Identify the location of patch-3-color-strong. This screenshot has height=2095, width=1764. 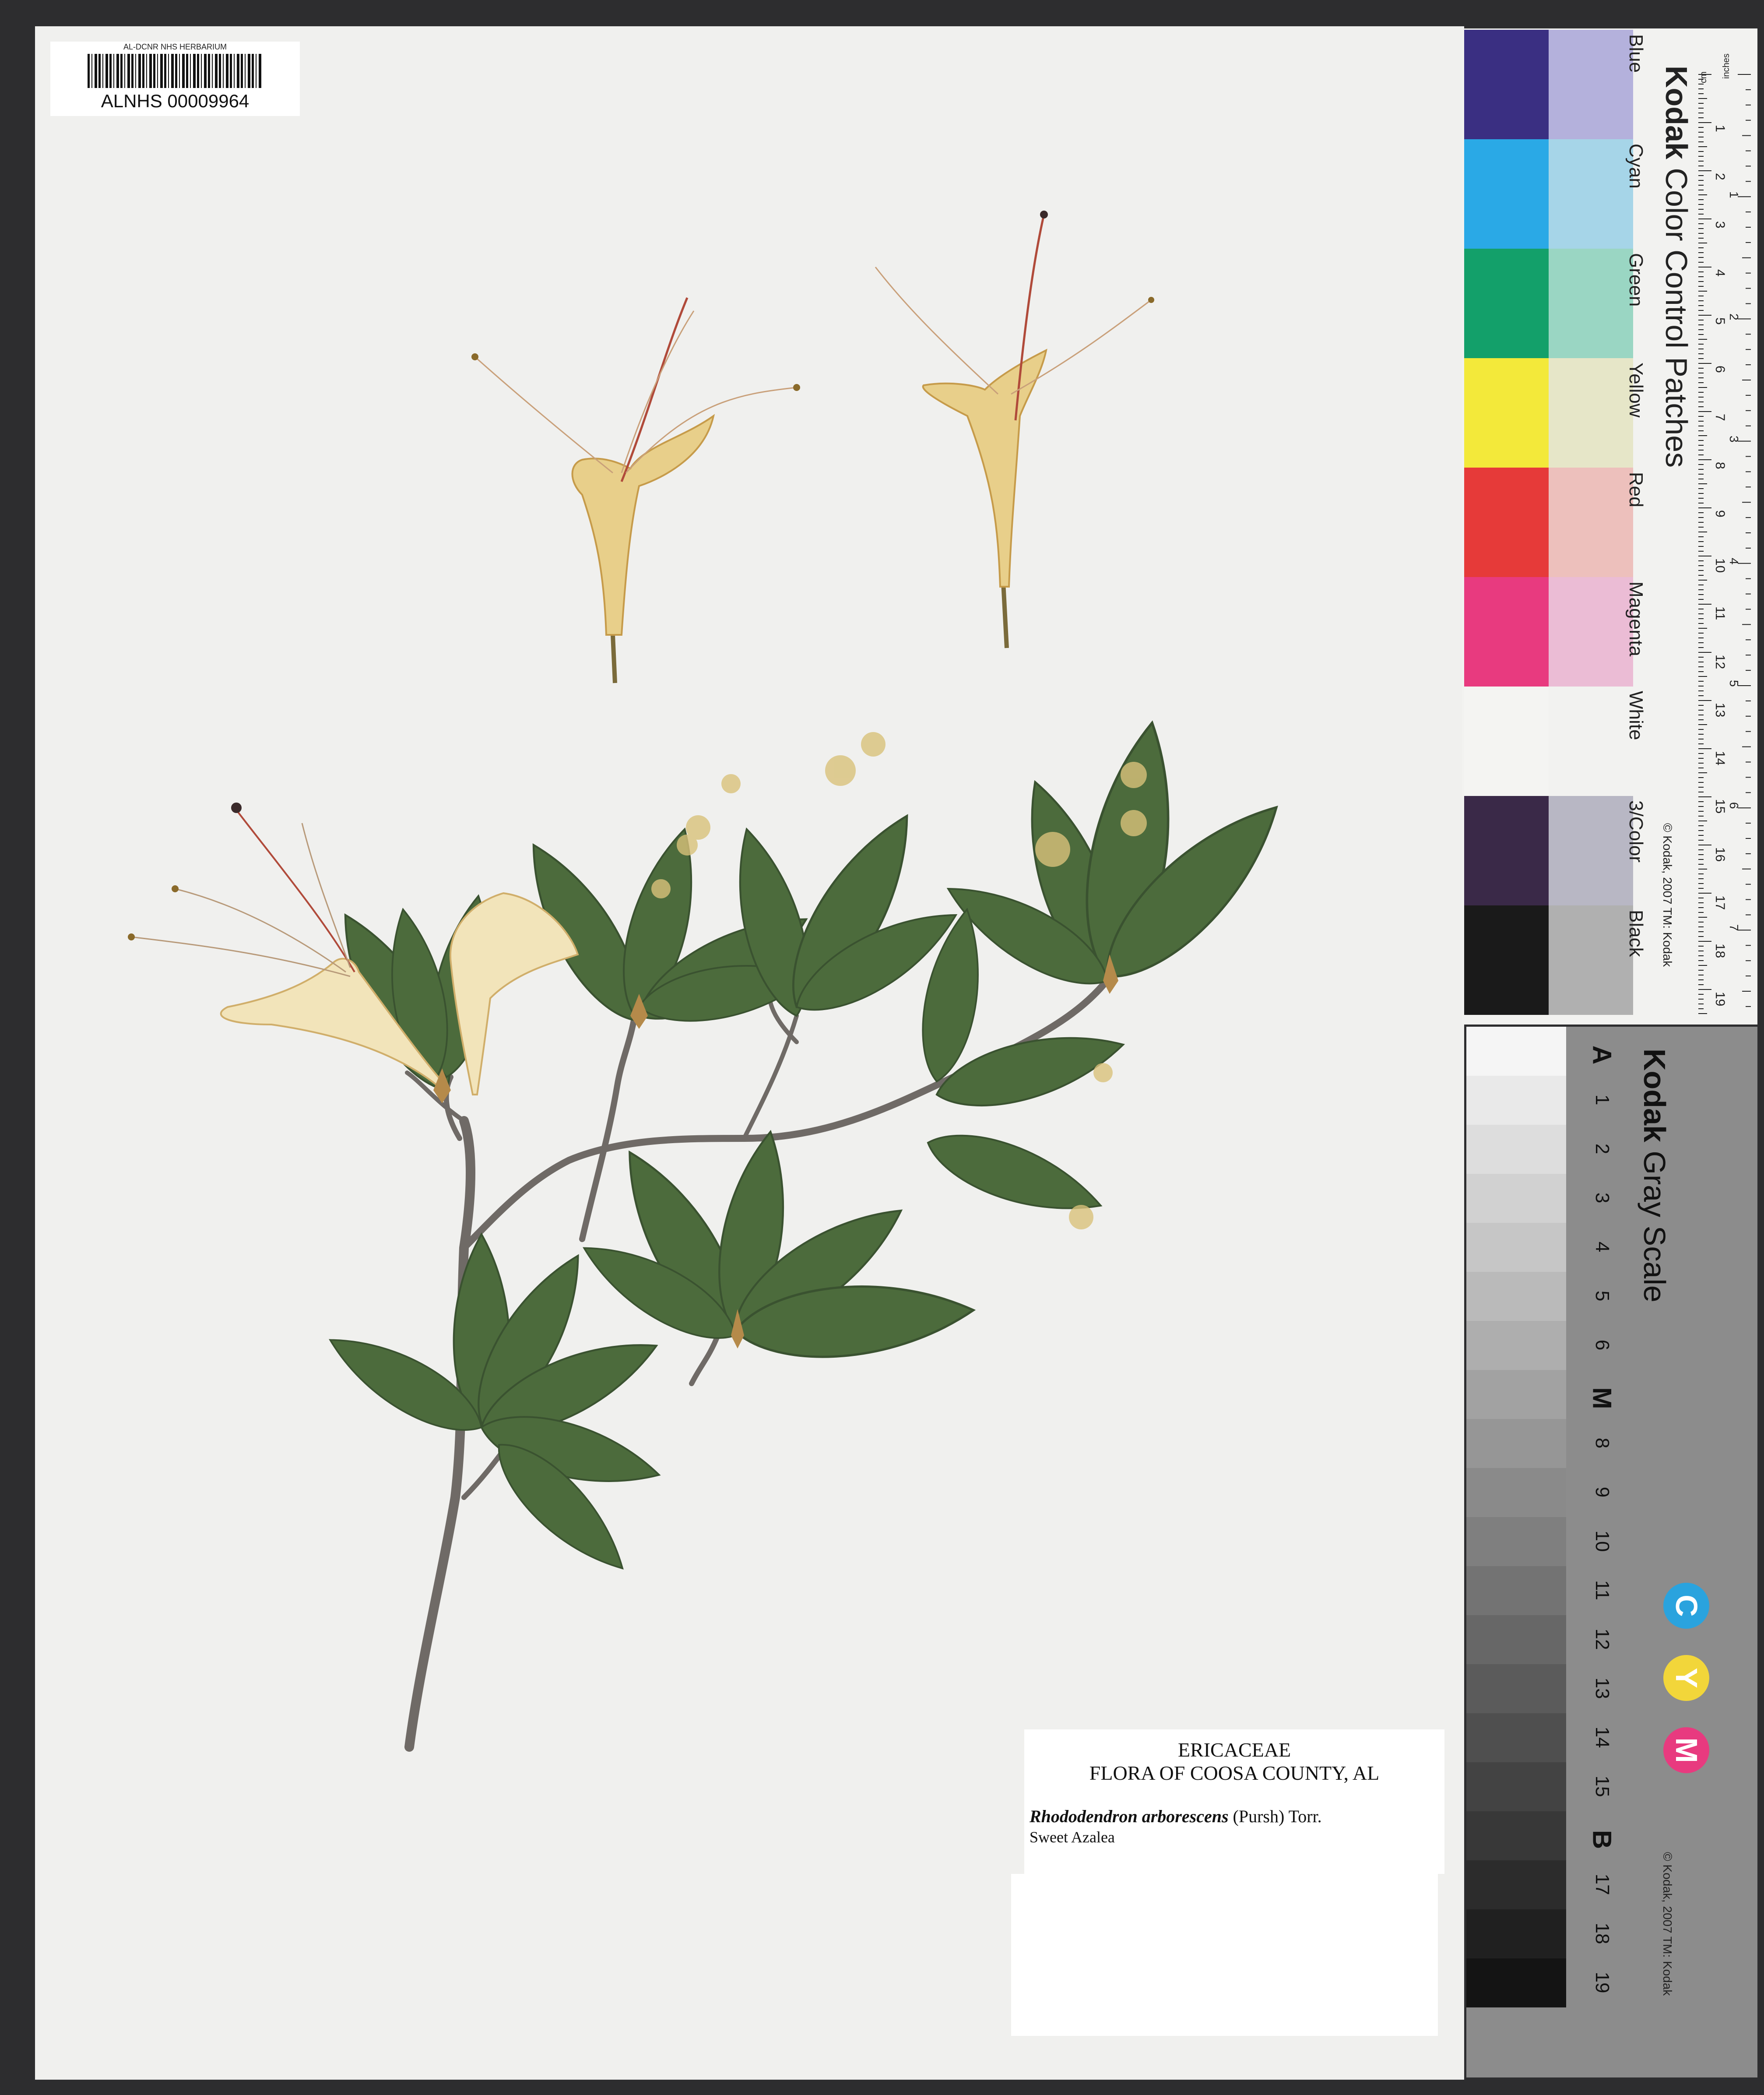
(1507, 850).